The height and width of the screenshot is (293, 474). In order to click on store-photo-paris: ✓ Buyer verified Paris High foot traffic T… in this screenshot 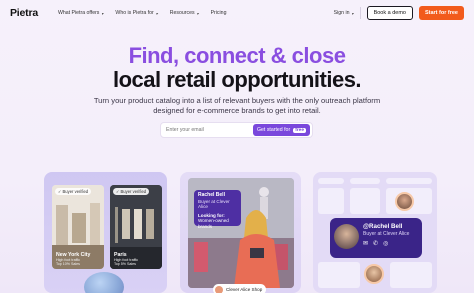, I will do `click(136, 227)`.